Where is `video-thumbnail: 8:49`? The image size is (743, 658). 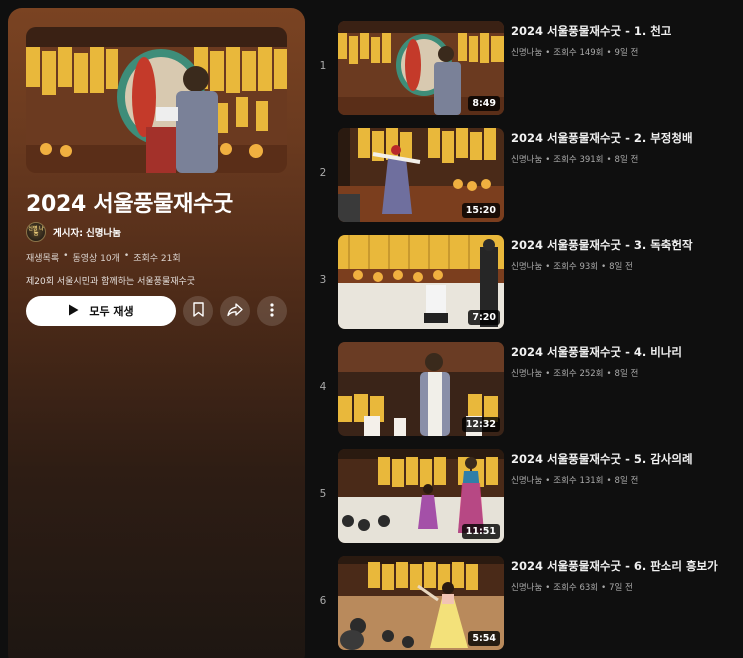 video-thumbnail: 8:49 is located at coordinates (421, 68).